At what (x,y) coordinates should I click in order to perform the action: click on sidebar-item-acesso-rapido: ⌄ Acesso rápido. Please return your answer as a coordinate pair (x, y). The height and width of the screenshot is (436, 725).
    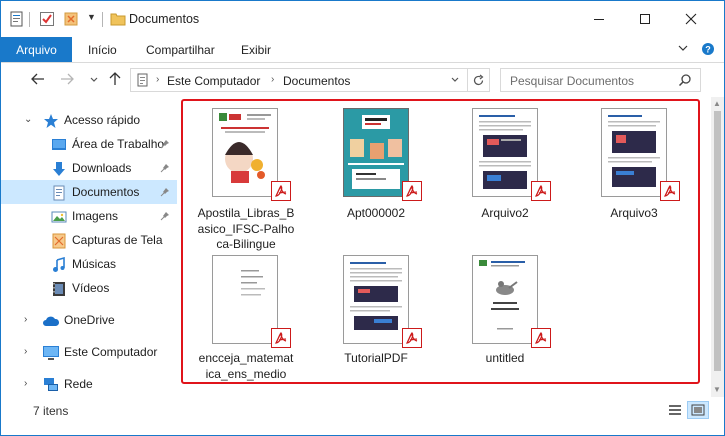
    Looking at the image, I should click on (89, 120).